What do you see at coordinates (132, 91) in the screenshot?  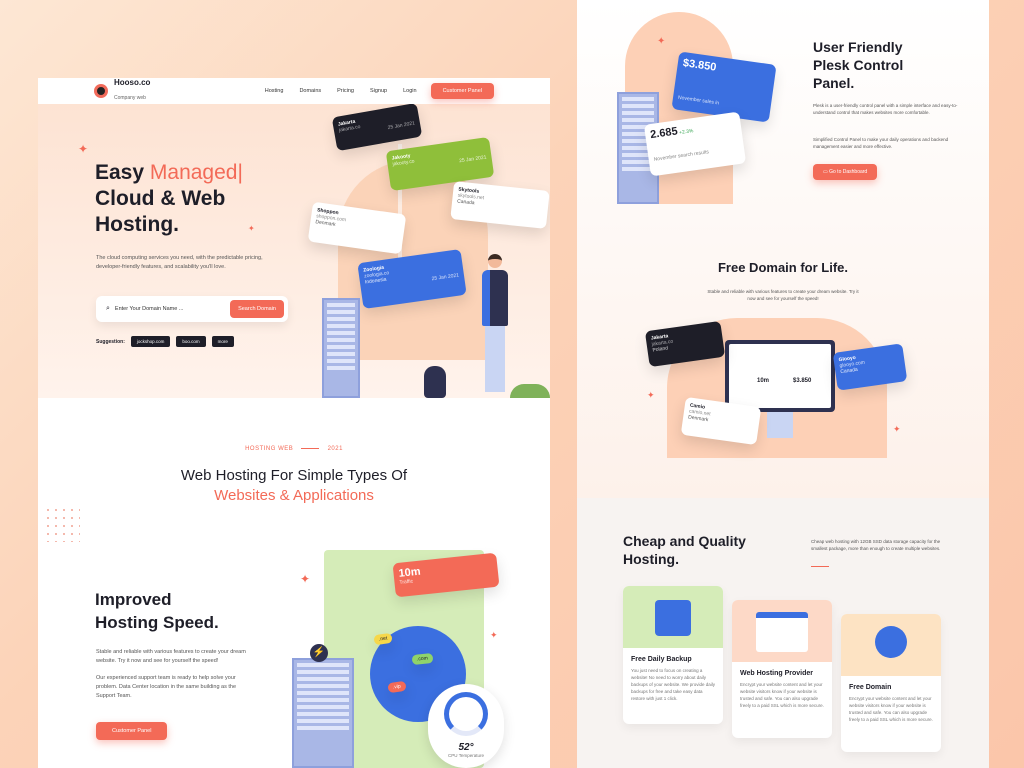 I see `brand: Hooso.co Company web` at bounding box center [132, 91].